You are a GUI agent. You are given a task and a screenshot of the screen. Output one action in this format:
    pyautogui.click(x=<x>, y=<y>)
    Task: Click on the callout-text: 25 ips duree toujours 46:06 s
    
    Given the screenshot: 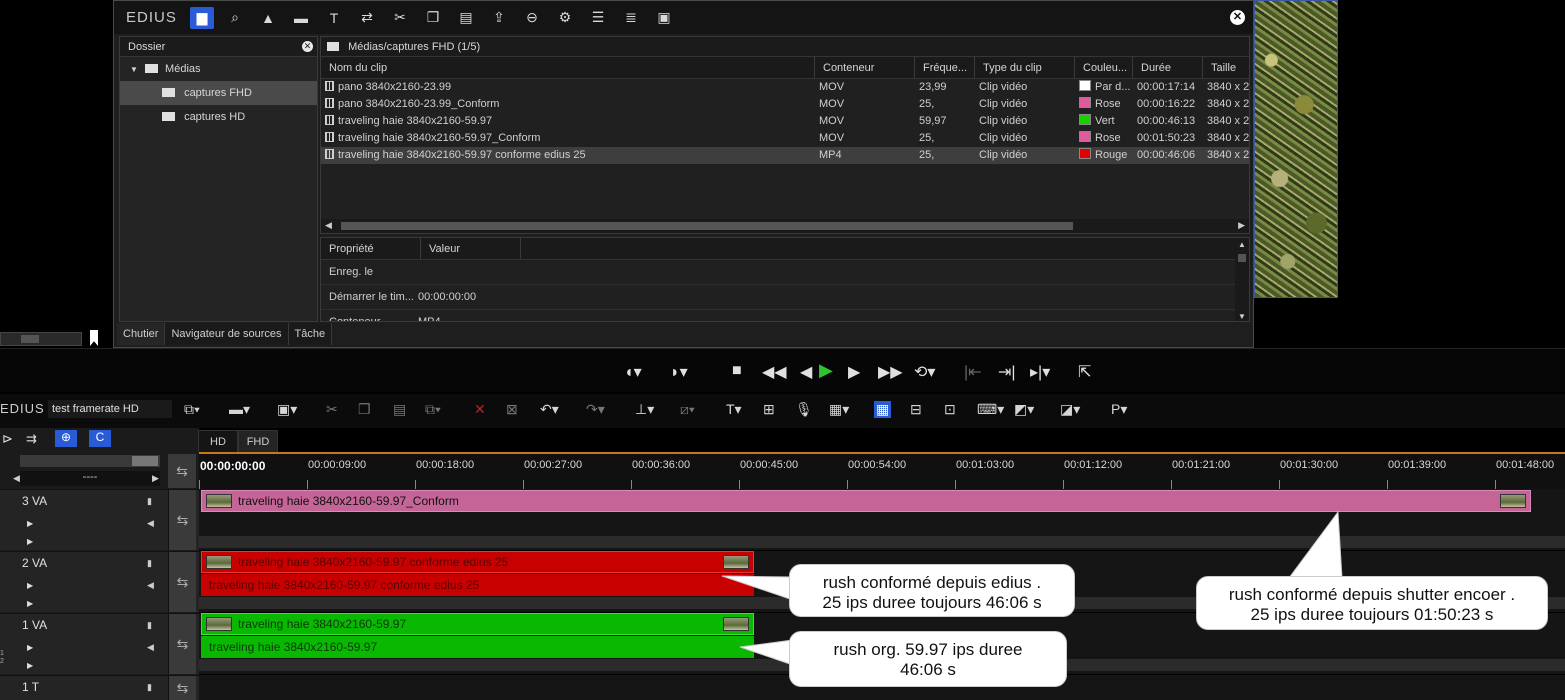 What is the action you would take?
    pyautogui.click(x=932, y=602)
    